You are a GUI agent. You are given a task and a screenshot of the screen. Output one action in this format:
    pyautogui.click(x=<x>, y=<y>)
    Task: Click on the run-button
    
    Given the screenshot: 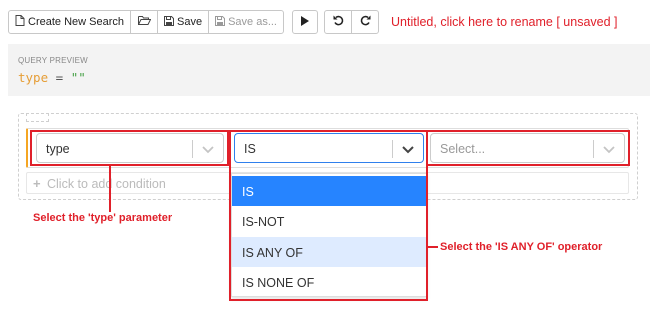 What is the action you would take?
    pyautogui.click(x=305, y=22)
    